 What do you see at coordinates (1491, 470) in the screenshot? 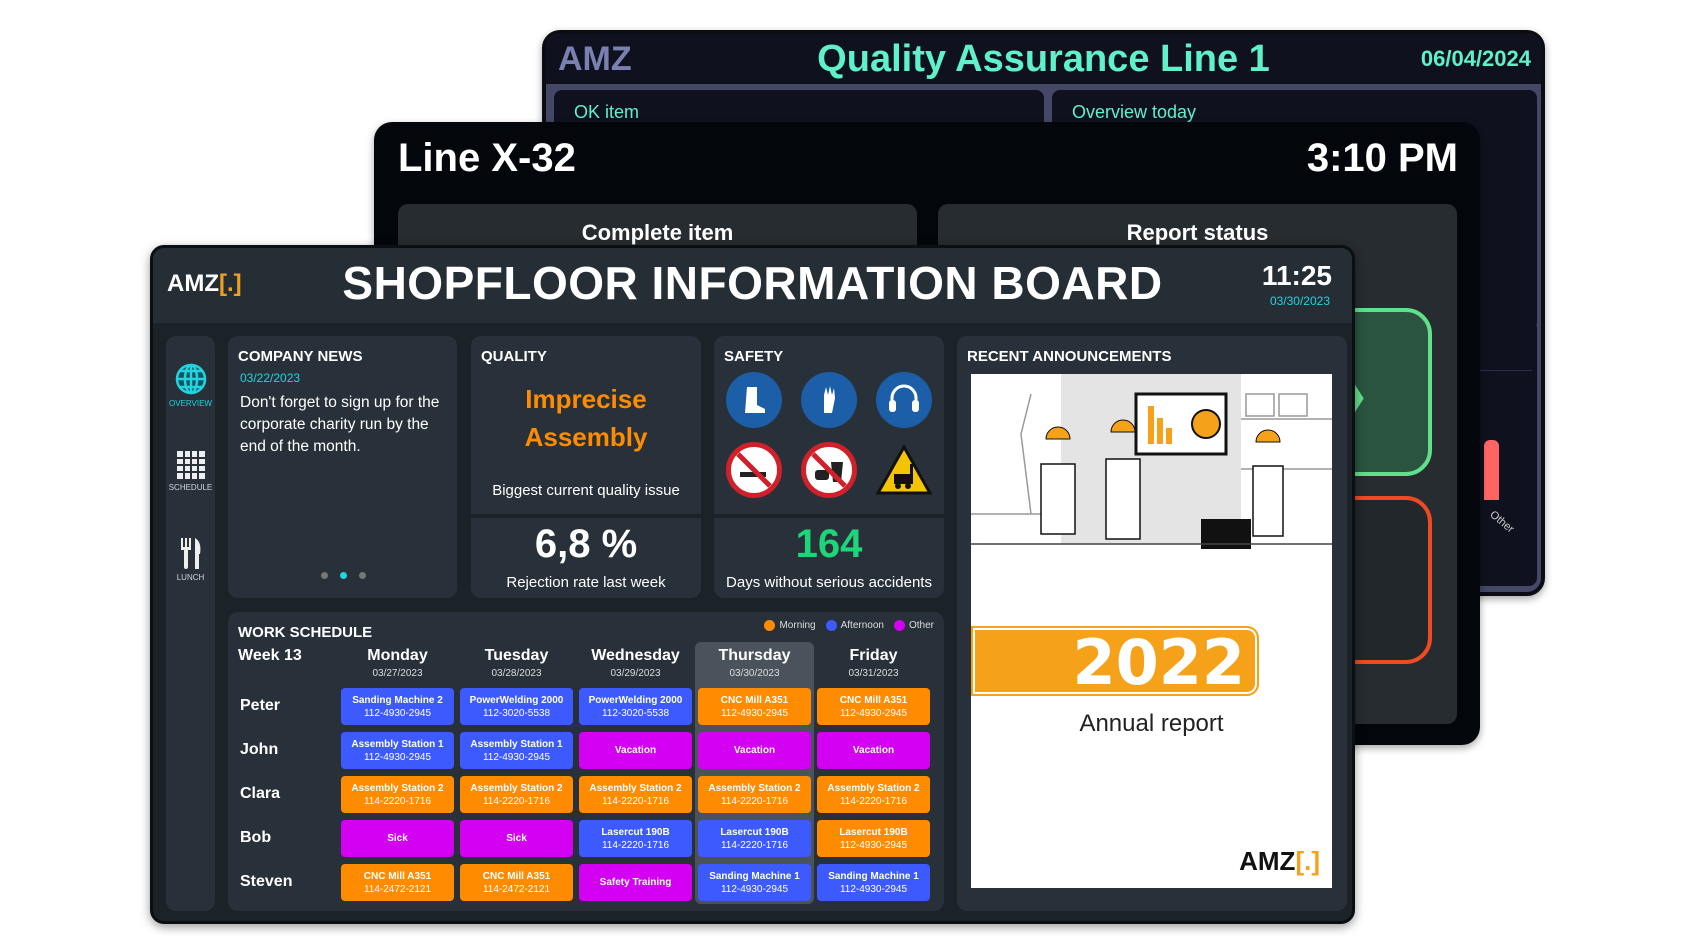
I see `chart-bar` at bounding box center [1491, 470].